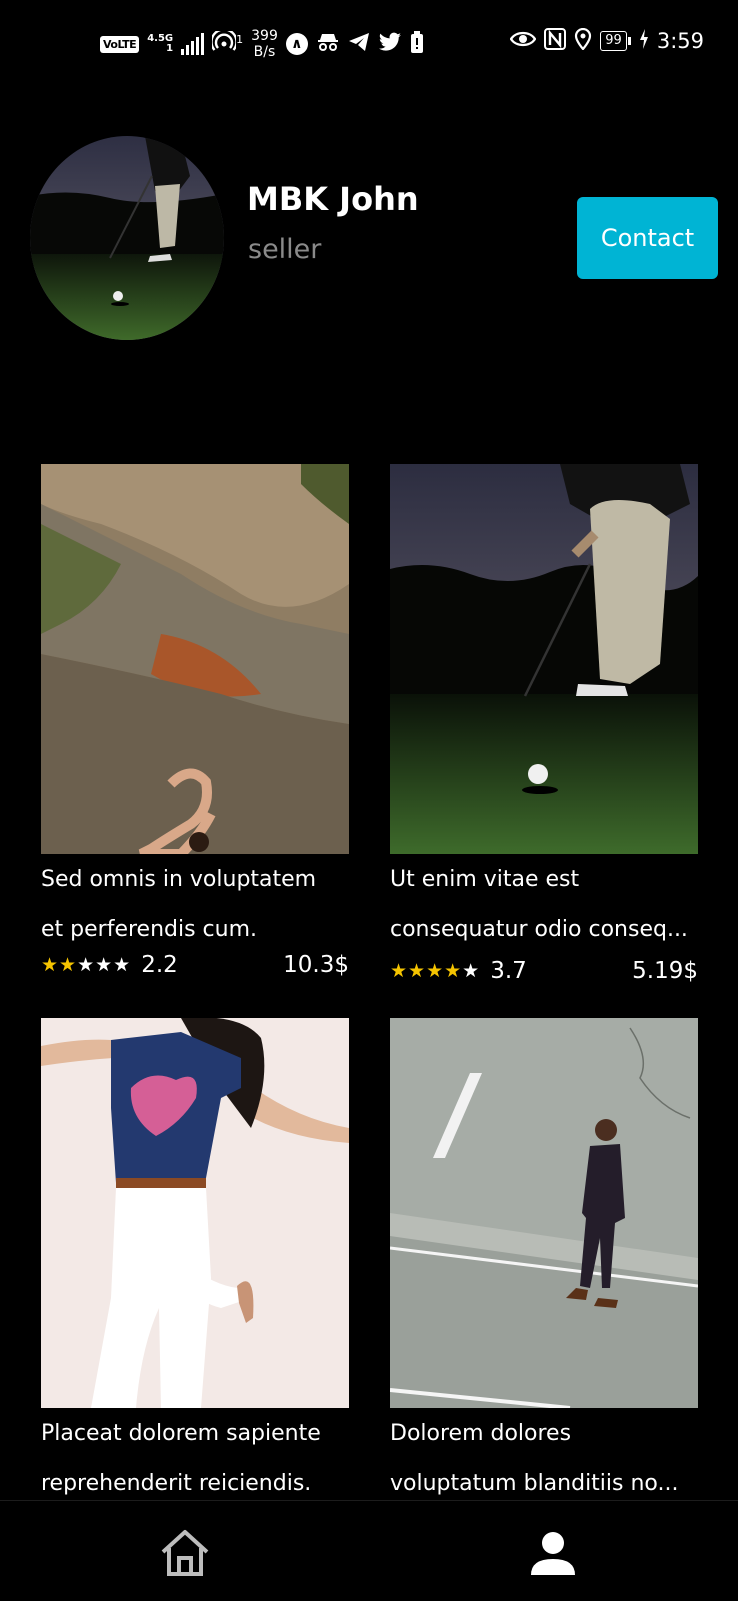  I want to click on avatar-golf-image, so click(127, 238).